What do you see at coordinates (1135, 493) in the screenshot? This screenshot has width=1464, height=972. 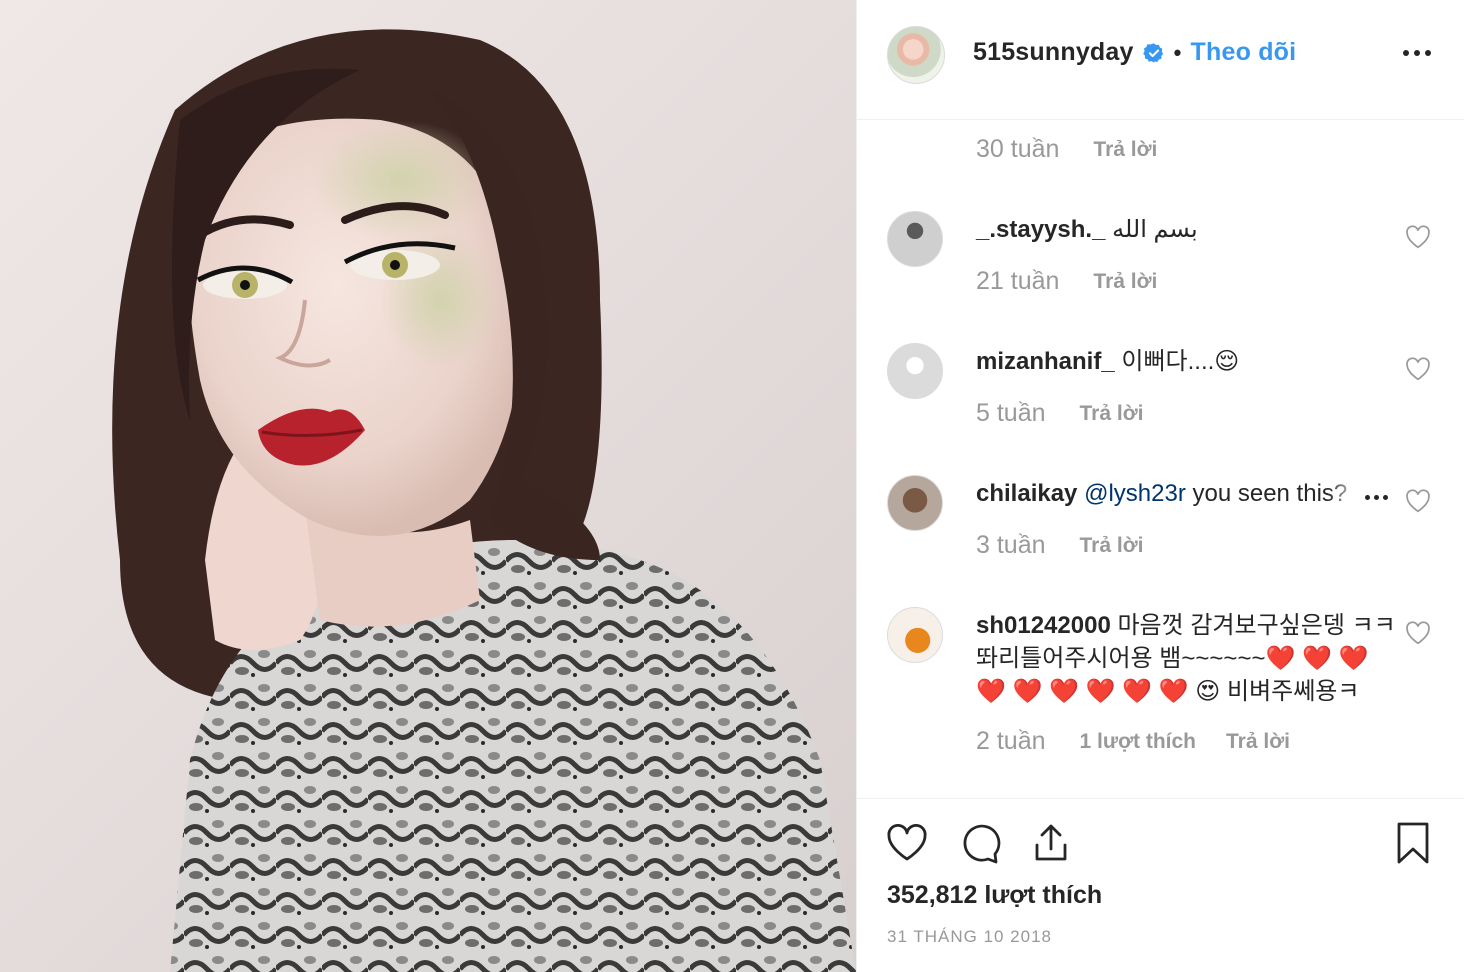 I see `comment-mention-link: @lysh23r` at bounding box center [1135, 493].